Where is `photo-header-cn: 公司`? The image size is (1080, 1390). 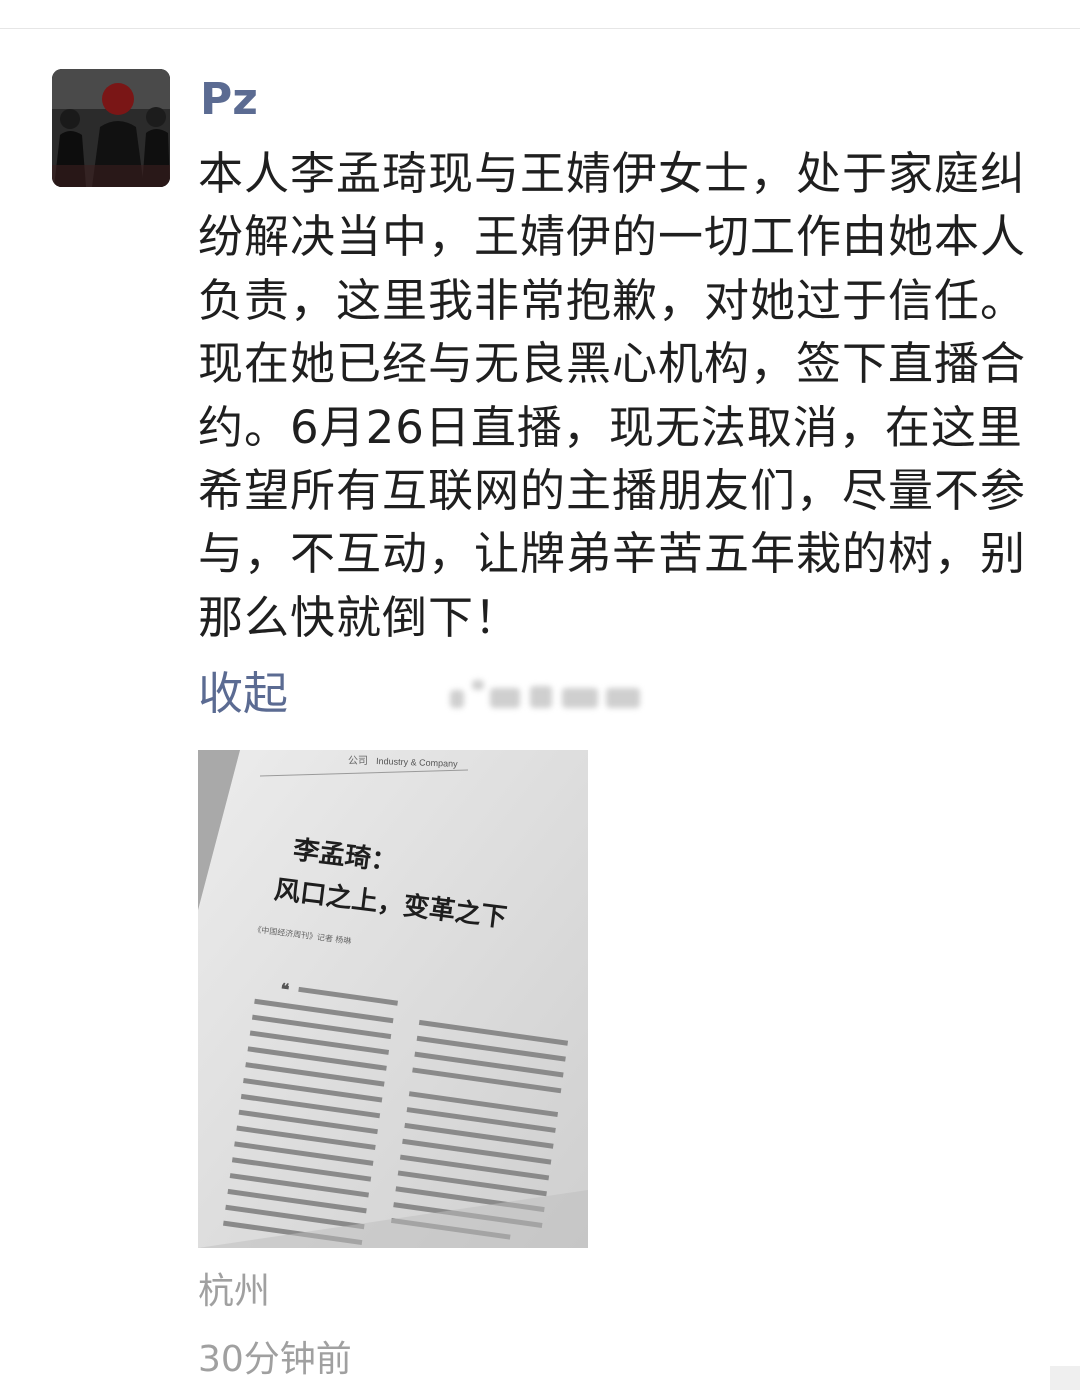 photo-header-cn: 公司 is located at coordinates (358, 761).